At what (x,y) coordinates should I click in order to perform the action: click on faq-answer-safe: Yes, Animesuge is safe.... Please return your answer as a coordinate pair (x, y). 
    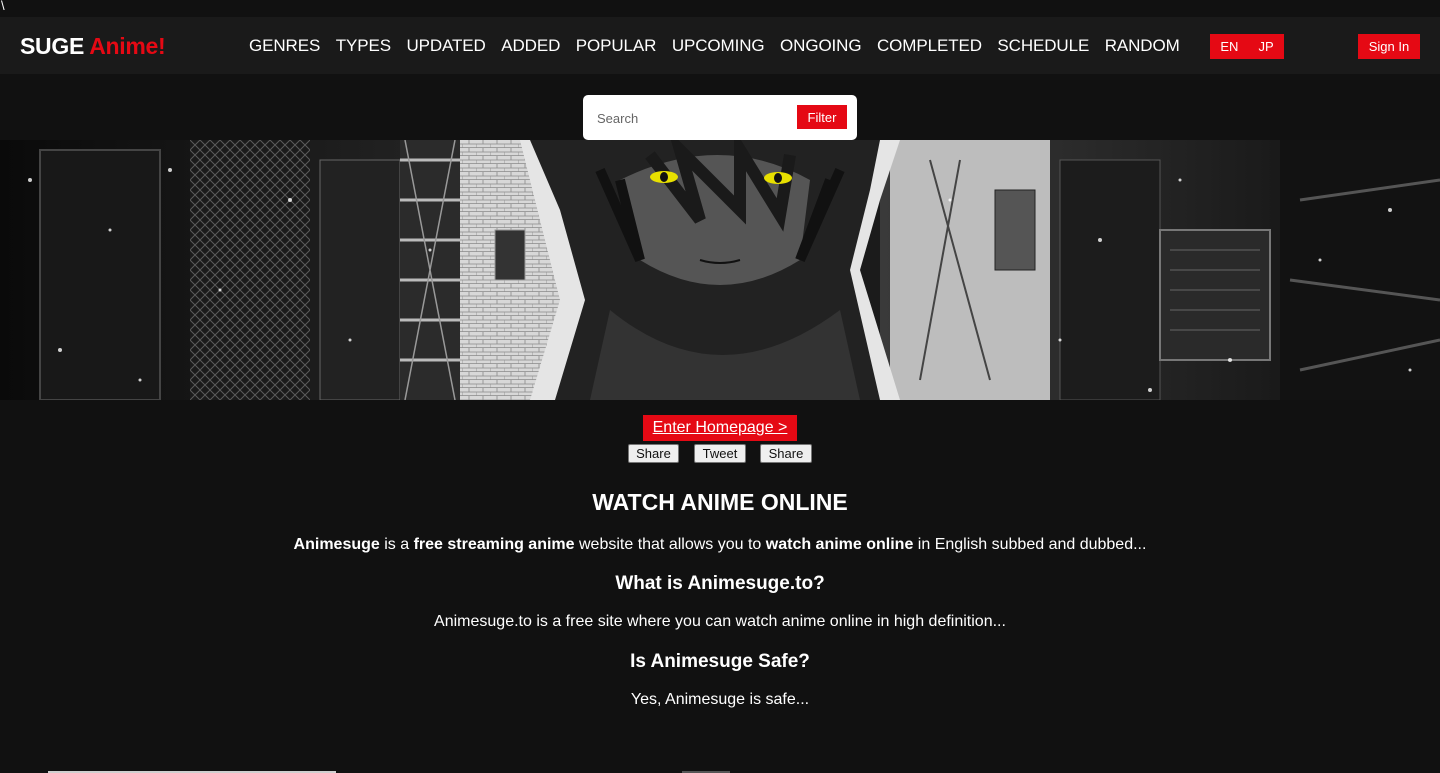
    Looking at the image, I should click on (720, 699).